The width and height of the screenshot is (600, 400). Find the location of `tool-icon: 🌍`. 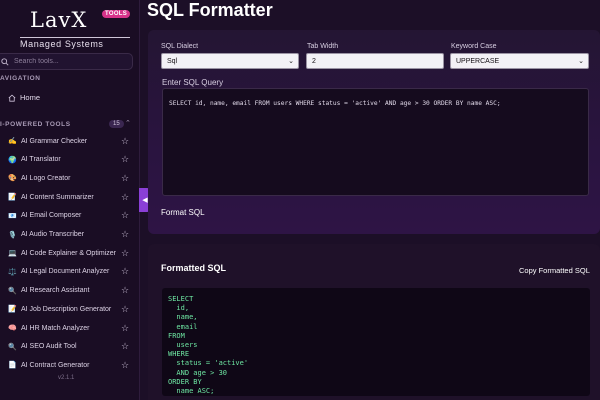

tool-icon: 🌍 is located at coordinates (12, 160).